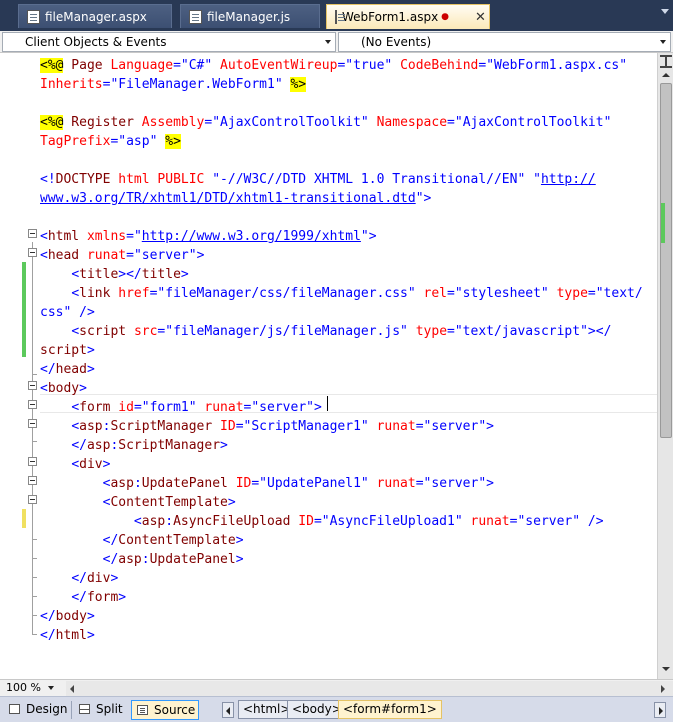 The width and height of the screenshot is (673, 722). I want to click on code-line: </asp:ScriptManager>, so click(134, 445).